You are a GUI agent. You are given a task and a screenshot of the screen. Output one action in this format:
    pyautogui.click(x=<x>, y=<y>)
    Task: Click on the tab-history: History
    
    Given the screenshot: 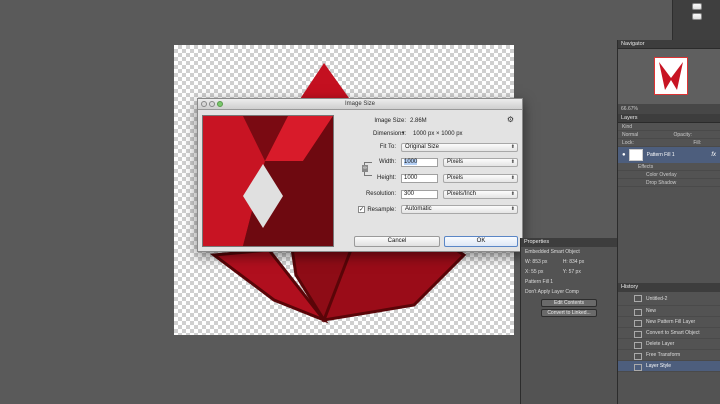 What is the action you would take?
    pyautogui.click(x=669, y=287)
    